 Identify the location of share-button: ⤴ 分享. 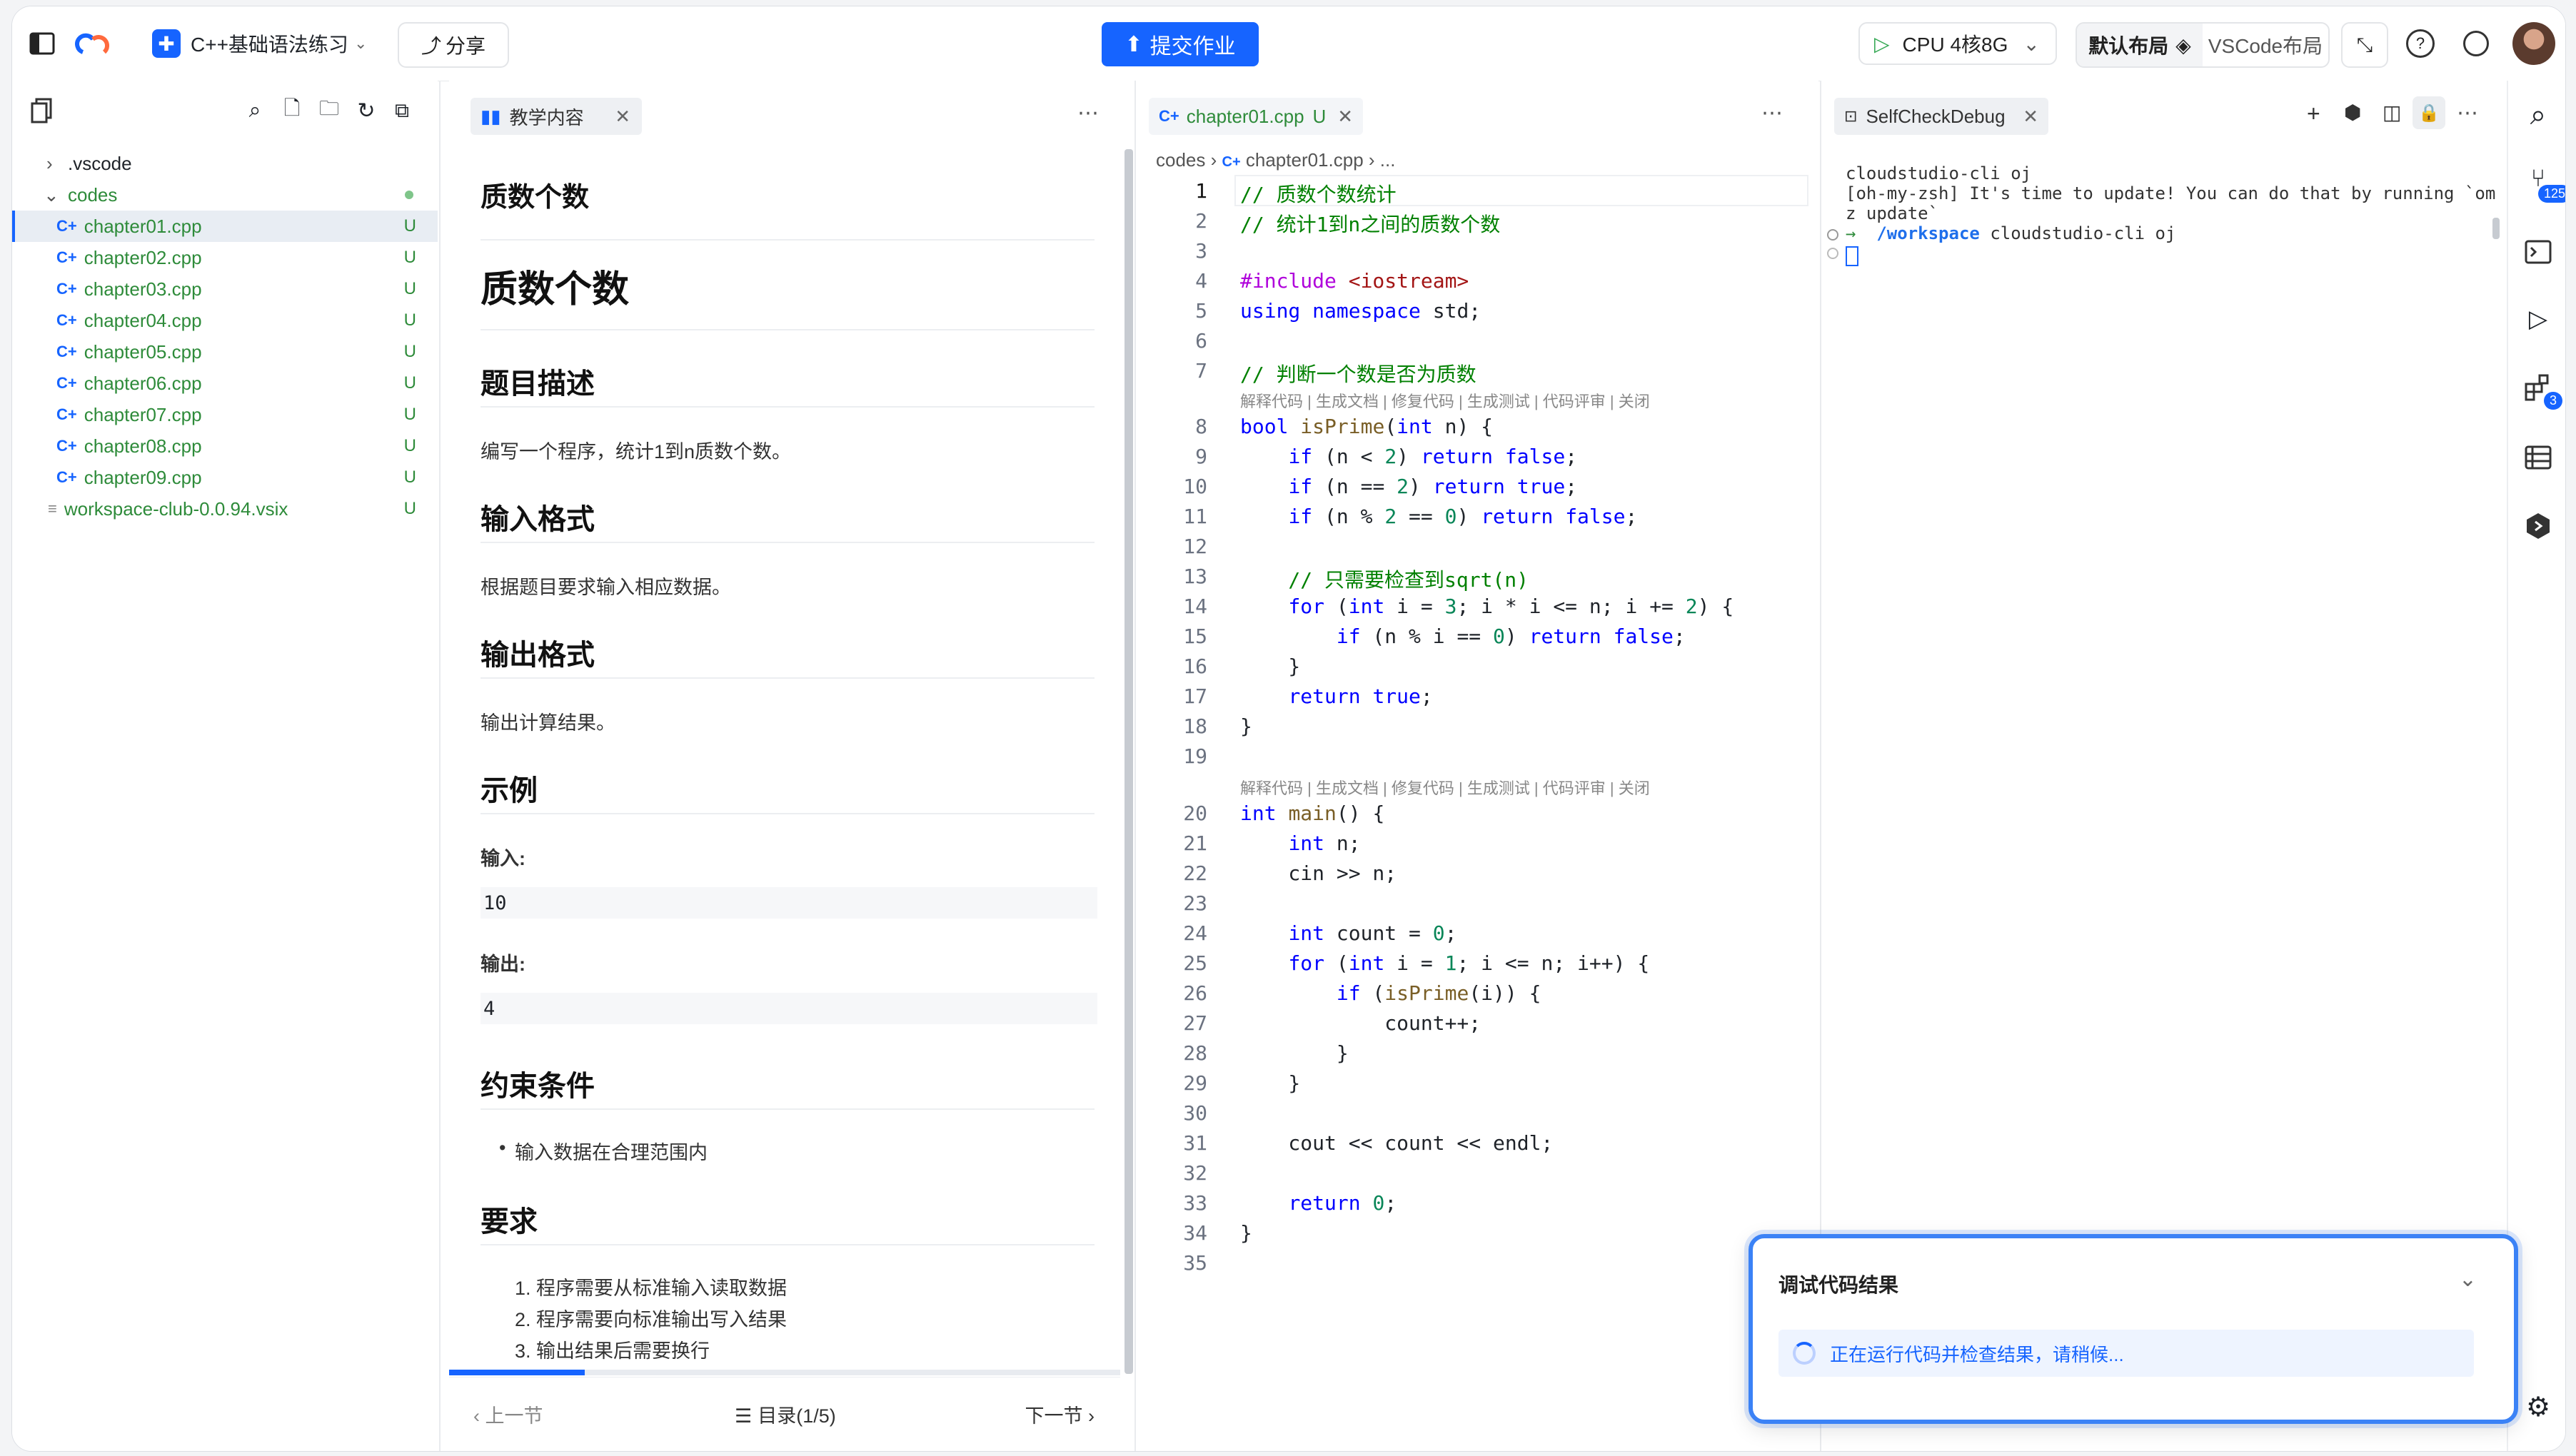
(453, 45).